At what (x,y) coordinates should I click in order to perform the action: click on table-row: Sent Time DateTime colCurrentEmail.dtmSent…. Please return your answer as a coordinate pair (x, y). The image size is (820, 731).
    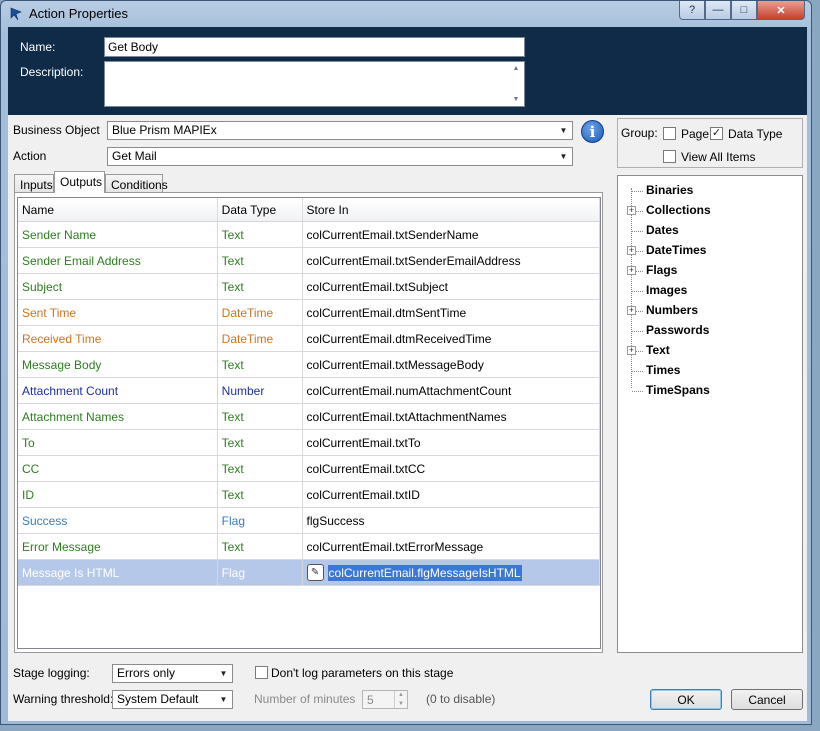
    Looking at the image, I should click on (309, 313).